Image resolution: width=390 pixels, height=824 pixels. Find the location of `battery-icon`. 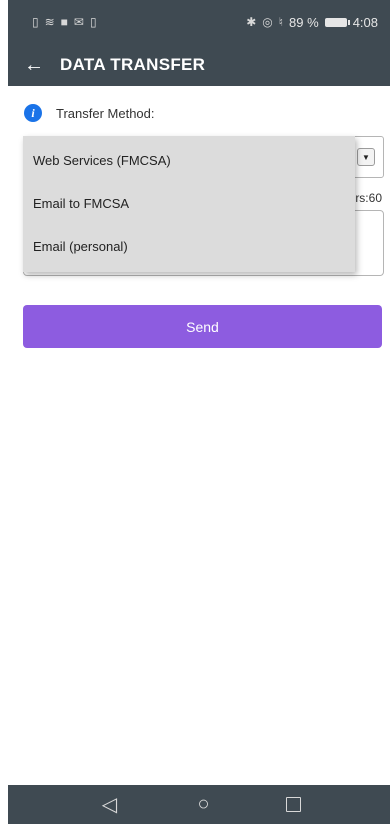

battery-icon is located at coordinates (337, 22).